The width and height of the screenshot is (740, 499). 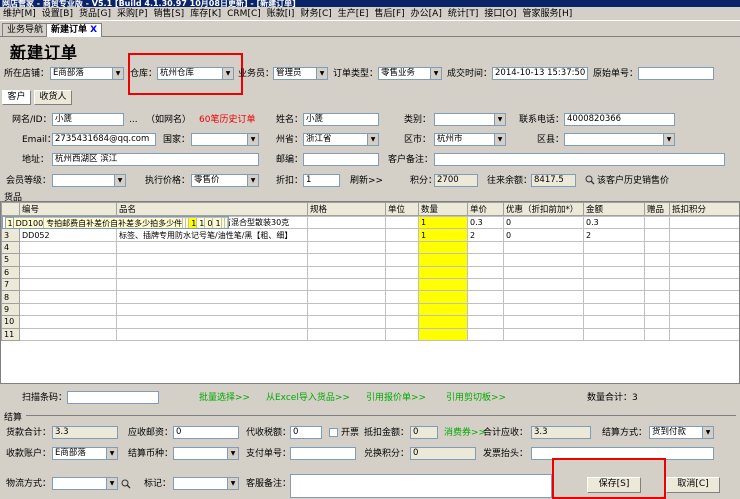 What do you see at coordinates (206, 483) in the screenshot?
I see `mark-select: ▼` at bounding box center [206, 483].